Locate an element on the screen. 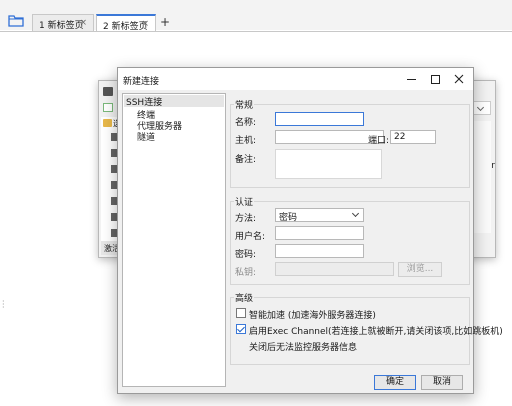  tab-divider is located at coordinates (256, 31).